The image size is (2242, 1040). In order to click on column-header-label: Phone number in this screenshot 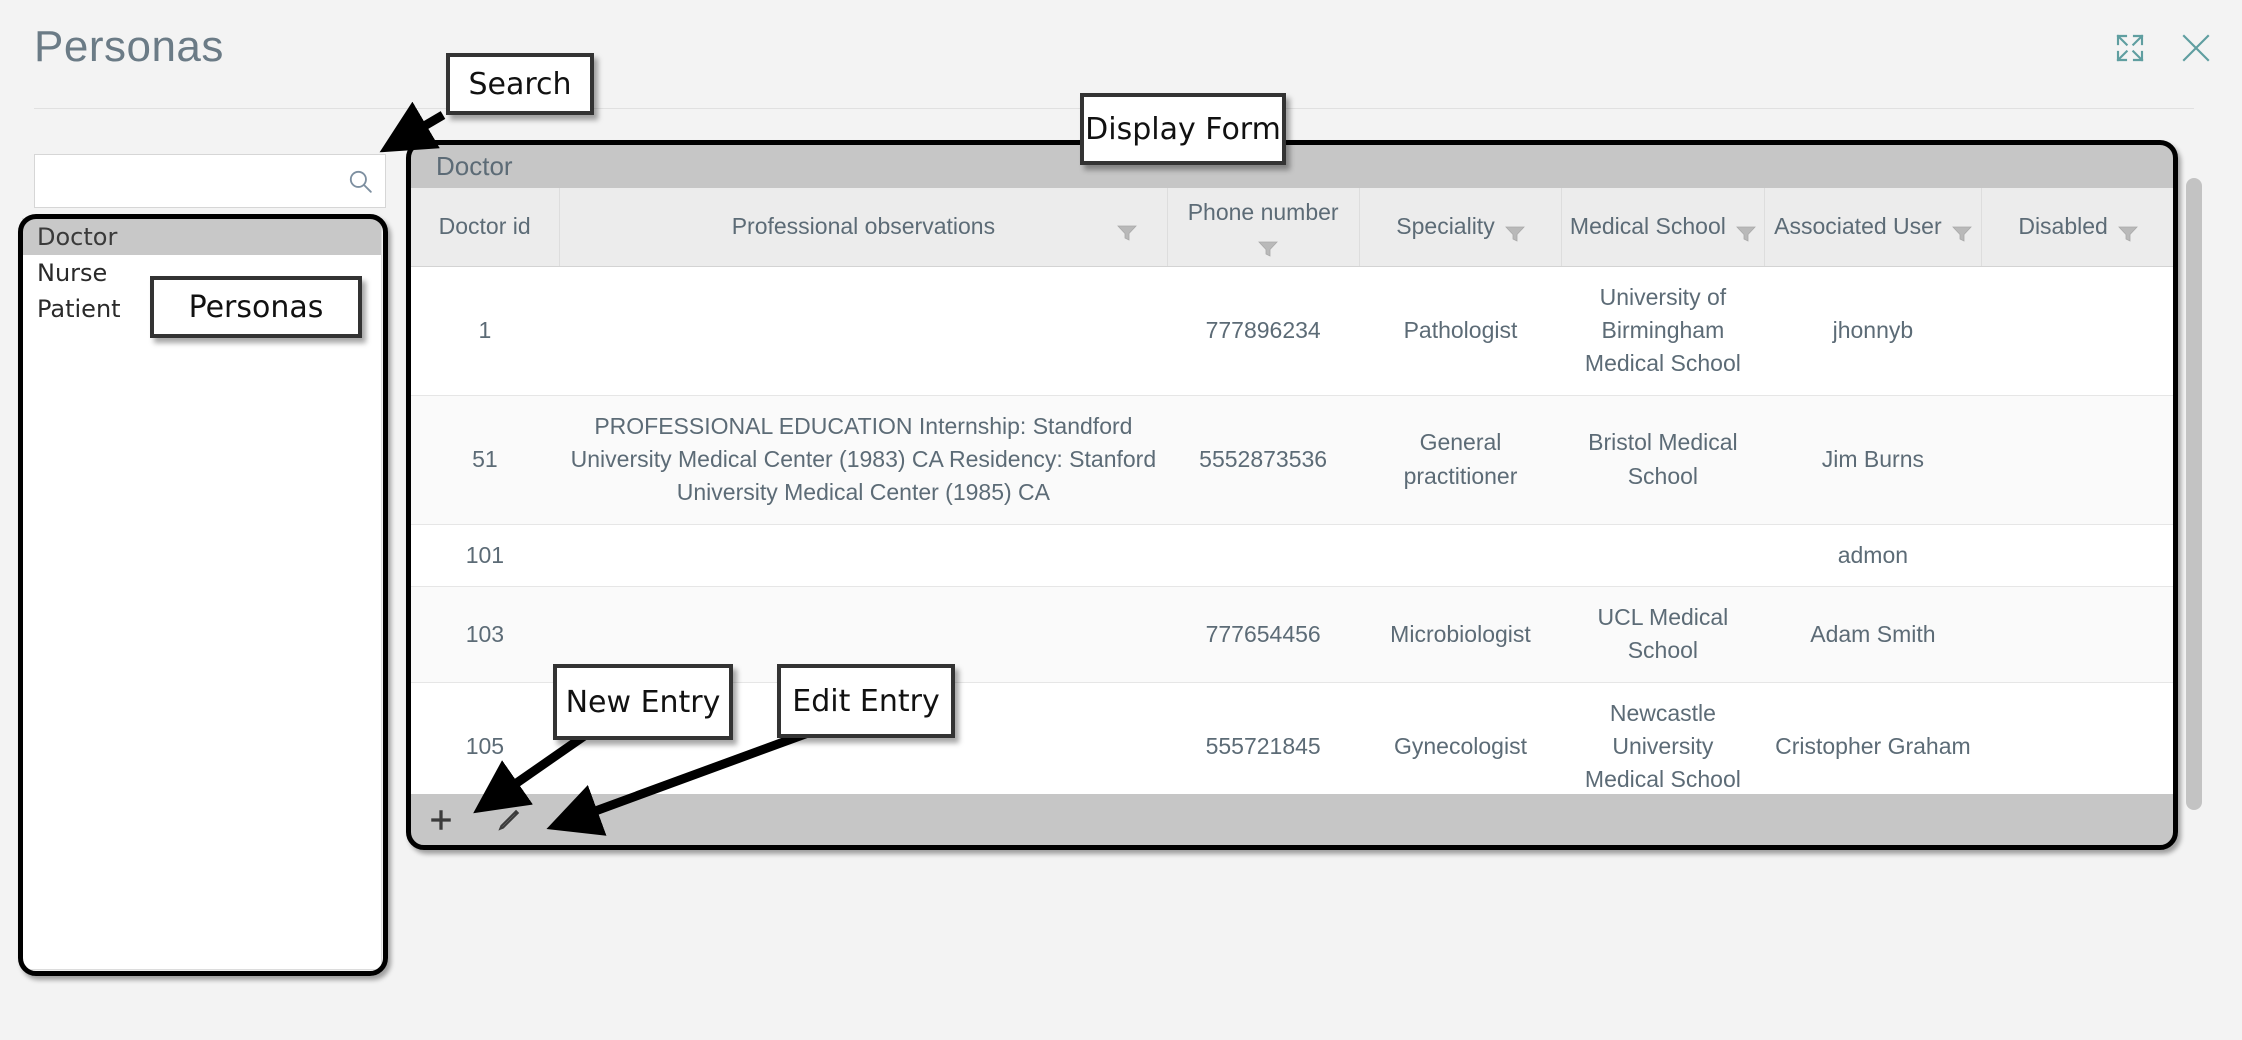, I will do `click(1263, 212)`.